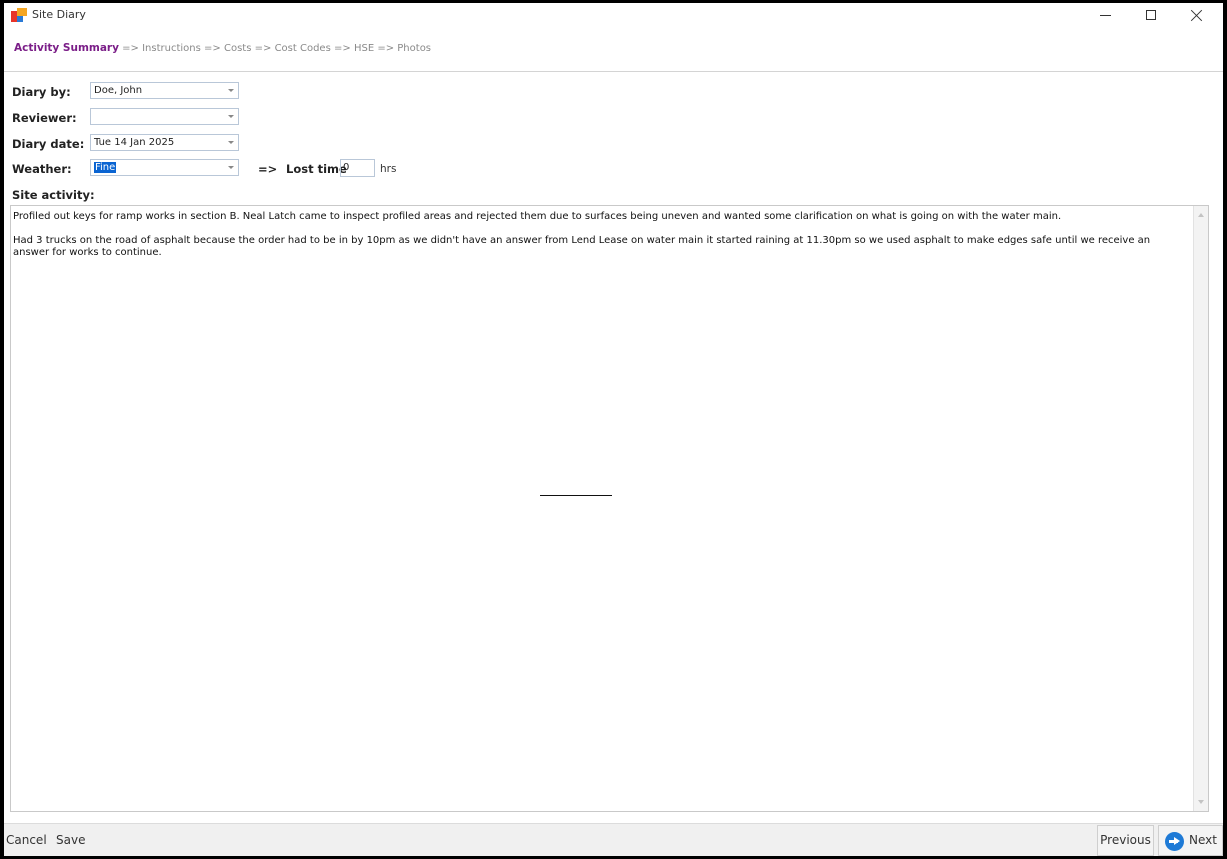 The image size is (1227, 859). Describe the element at coordinates (414, 48) in the screenshot. I see `breadcrumb-photos: Photos` at that location.